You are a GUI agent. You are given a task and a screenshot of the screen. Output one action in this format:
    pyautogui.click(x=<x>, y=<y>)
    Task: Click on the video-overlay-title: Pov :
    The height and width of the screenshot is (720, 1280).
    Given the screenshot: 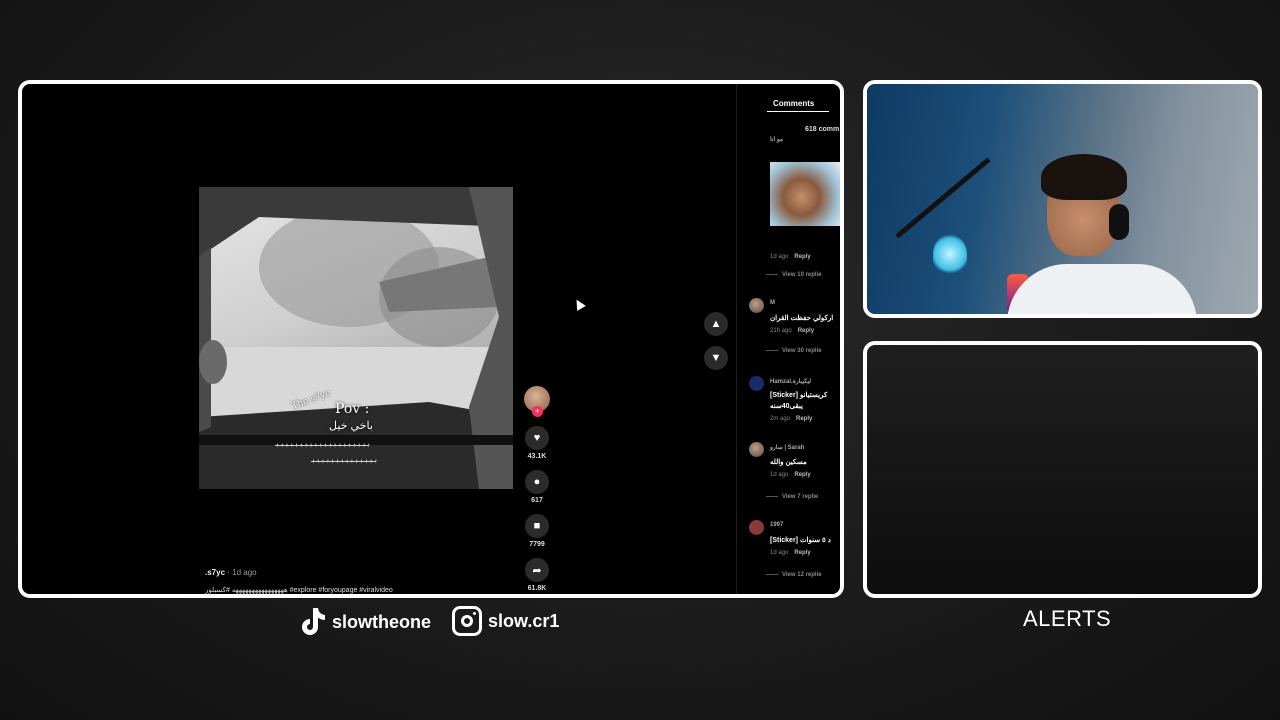 What is the action you would take?
    pyautogui.click(x=352, y=409)
    